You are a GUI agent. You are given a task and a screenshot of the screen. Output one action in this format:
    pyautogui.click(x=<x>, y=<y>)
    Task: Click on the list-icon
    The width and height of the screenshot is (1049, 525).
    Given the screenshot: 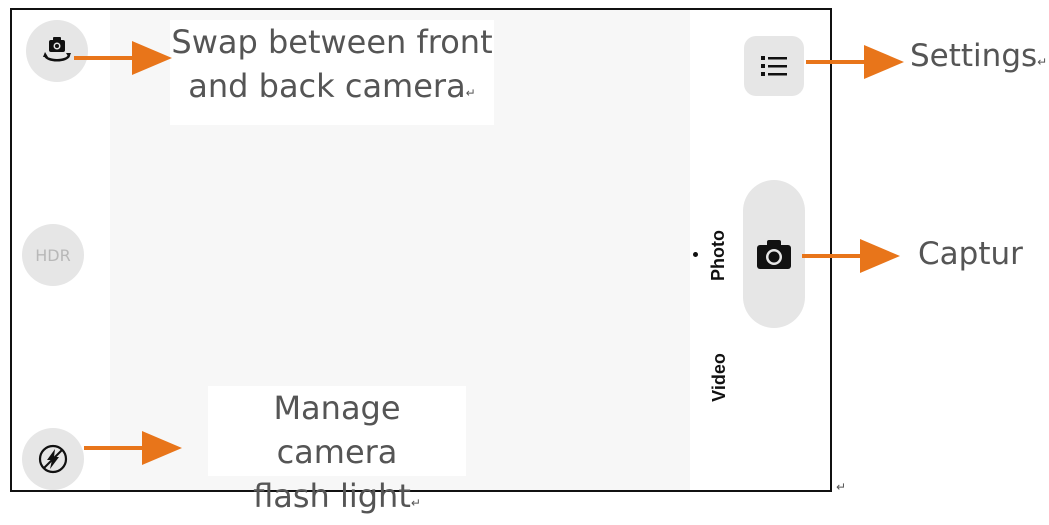 What is the action you would take?
    pyautogui.click(x=774, y=66)
    